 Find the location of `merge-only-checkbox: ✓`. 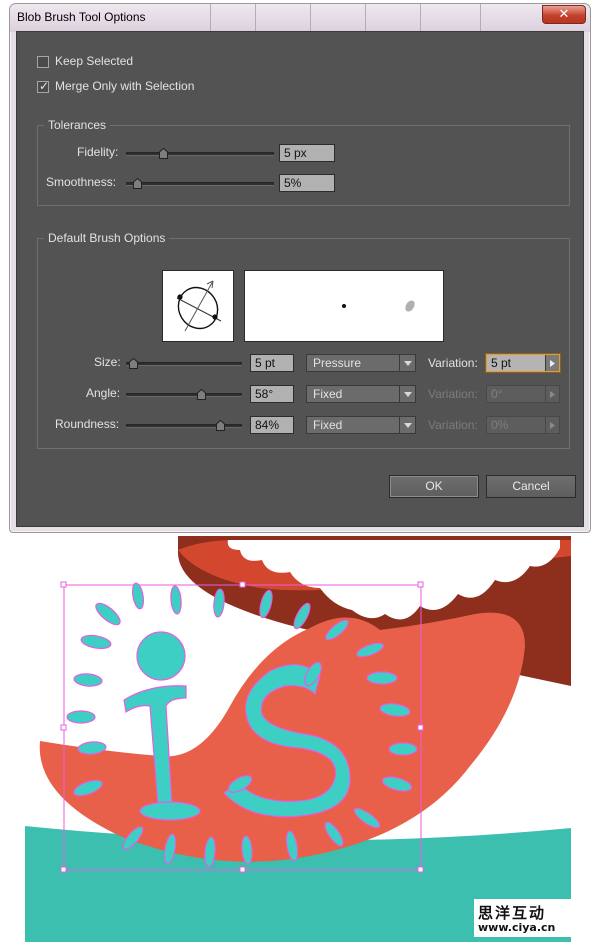

merge-only-checkbox: ✓ is located at coordinates (43, 86).